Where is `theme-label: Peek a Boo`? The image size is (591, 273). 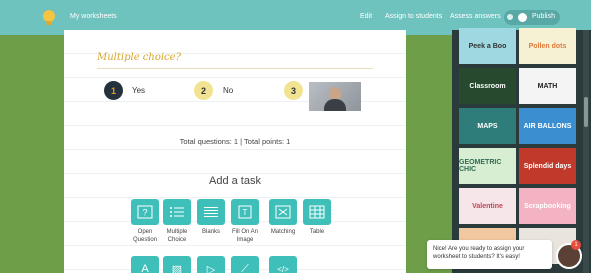
theme-label: Peek a Boo is located at coordinates (487, 46).